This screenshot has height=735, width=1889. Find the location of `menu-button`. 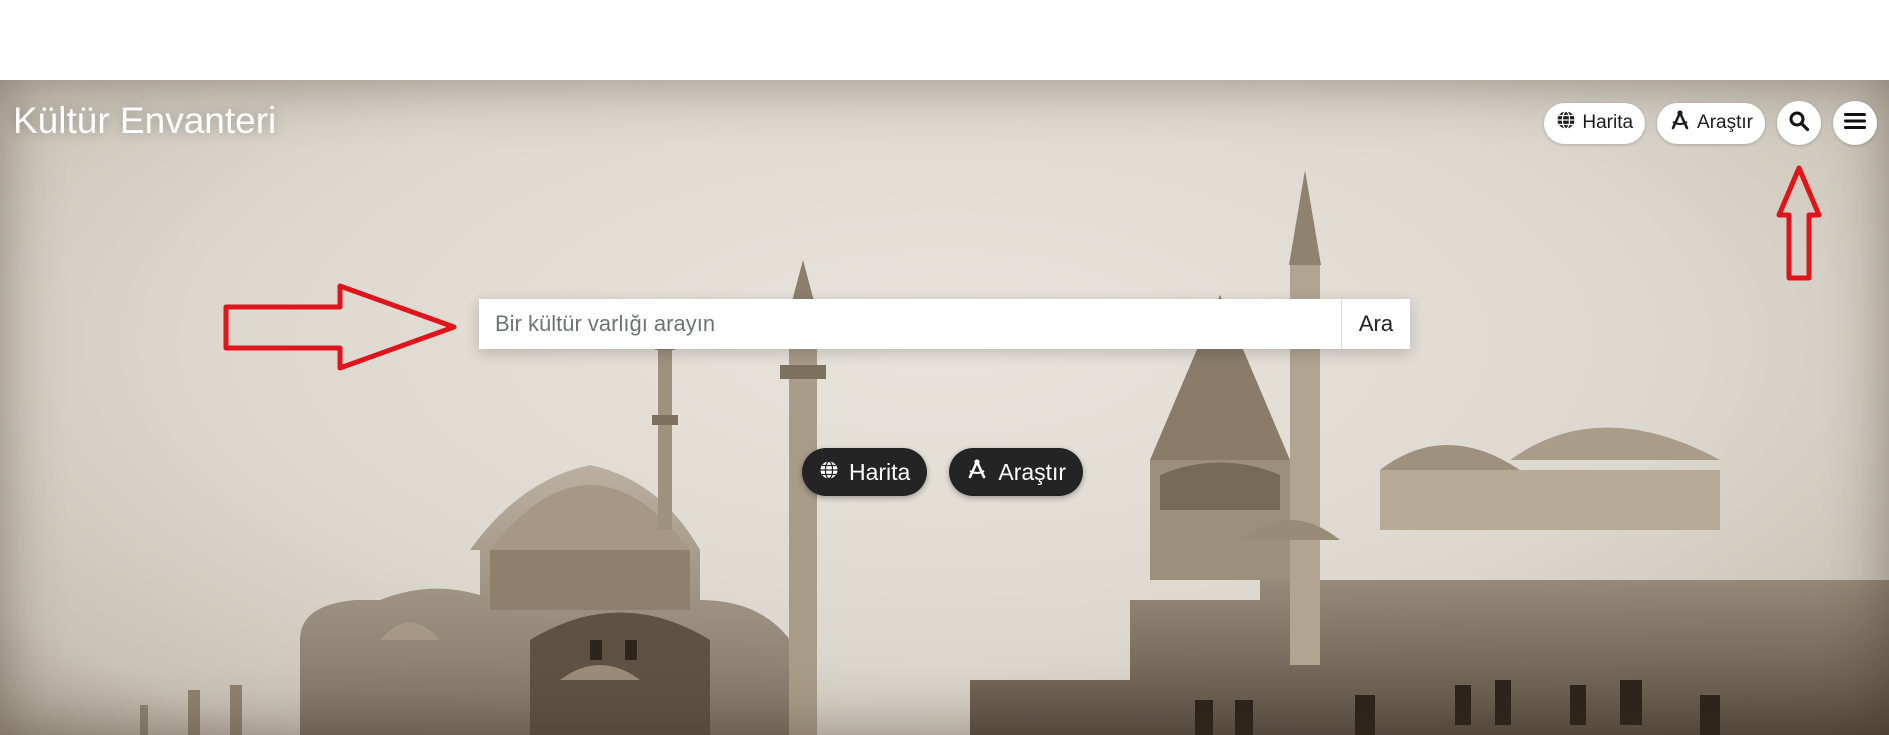

menu-button is located at coordinates (1855, 123).